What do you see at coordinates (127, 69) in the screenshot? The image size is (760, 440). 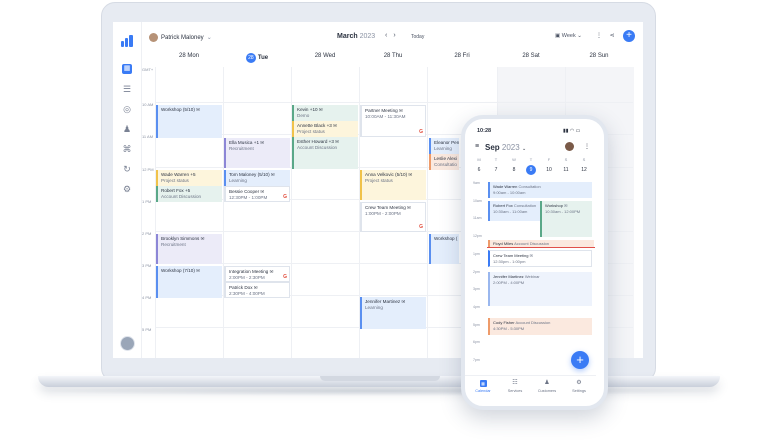 I see `calendar-nav-icon: ▦` at bounding box center [127, 69].